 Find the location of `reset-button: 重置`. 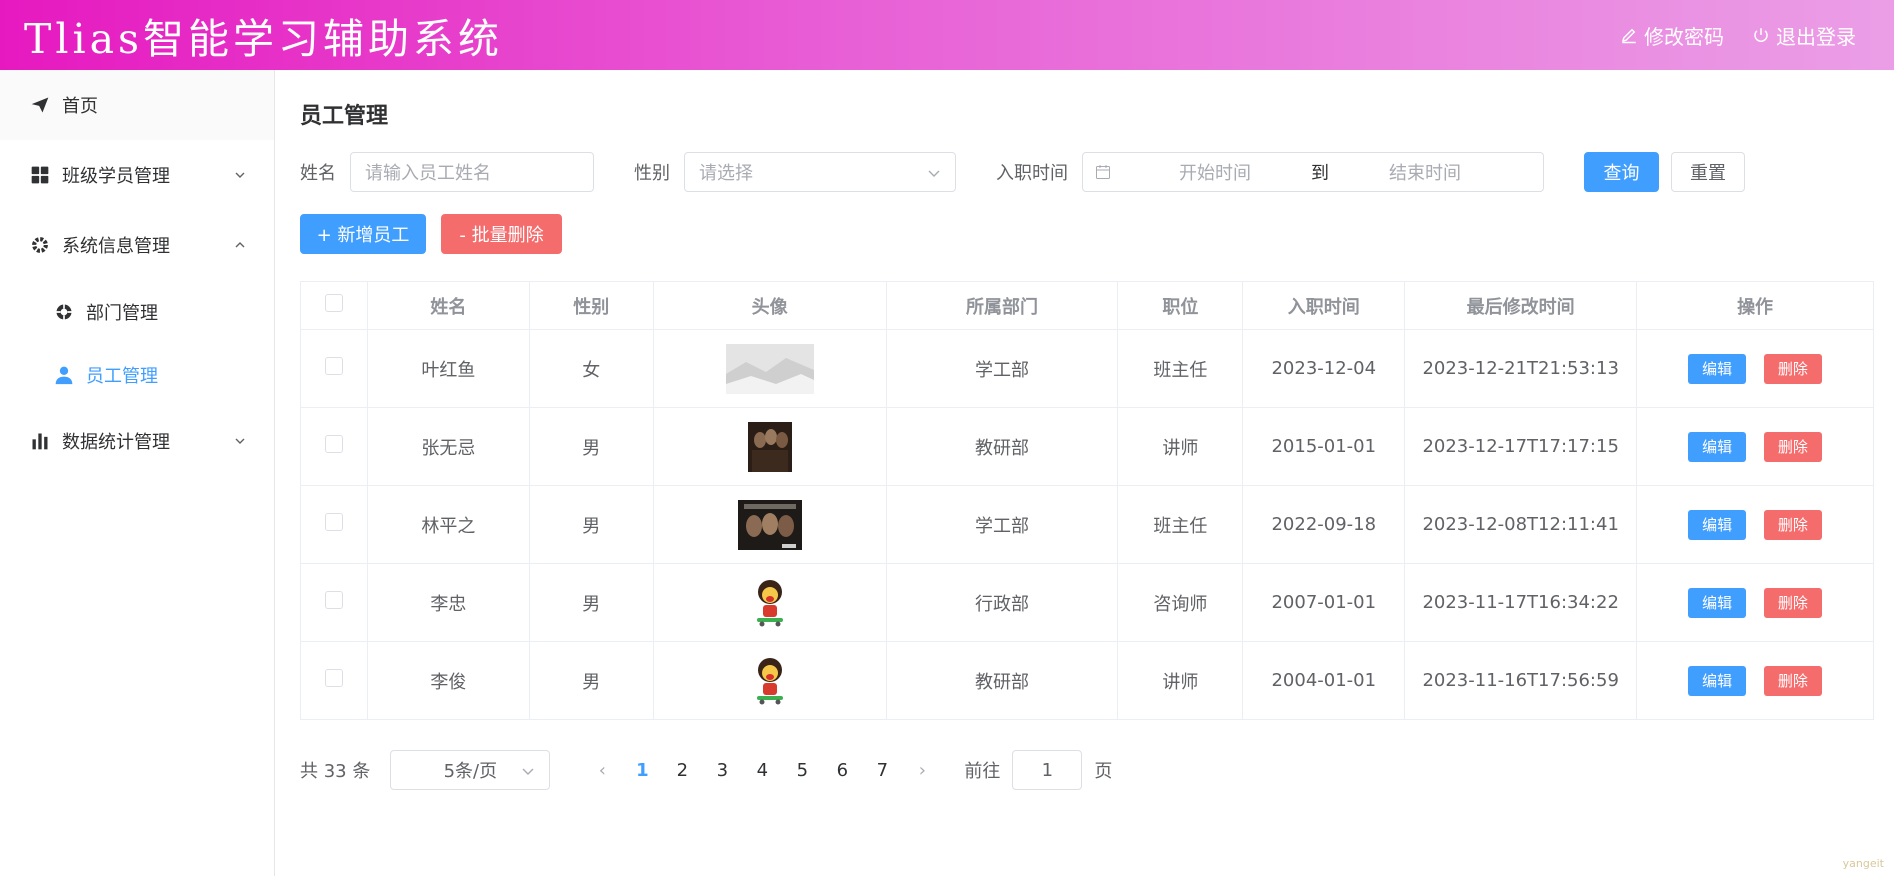

reset-button: 重置 is located at coordinates (1708, 172).